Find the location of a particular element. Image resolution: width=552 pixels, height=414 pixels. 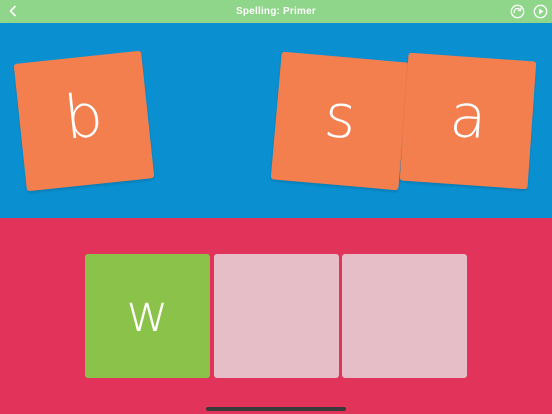

slot-letter: w is located at coordinates (147, 314).